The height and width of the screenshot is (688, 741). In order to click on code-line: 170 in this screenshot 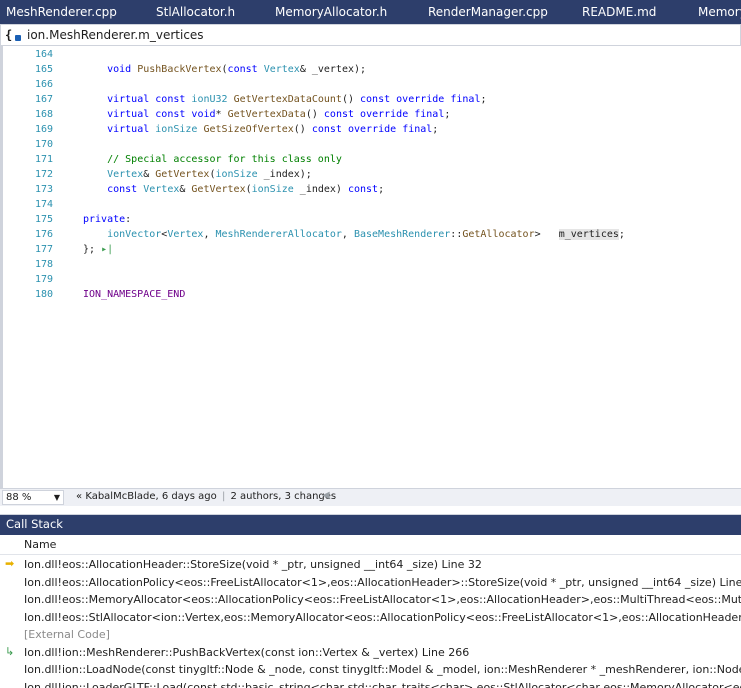, I will do `click(372, 144)`.